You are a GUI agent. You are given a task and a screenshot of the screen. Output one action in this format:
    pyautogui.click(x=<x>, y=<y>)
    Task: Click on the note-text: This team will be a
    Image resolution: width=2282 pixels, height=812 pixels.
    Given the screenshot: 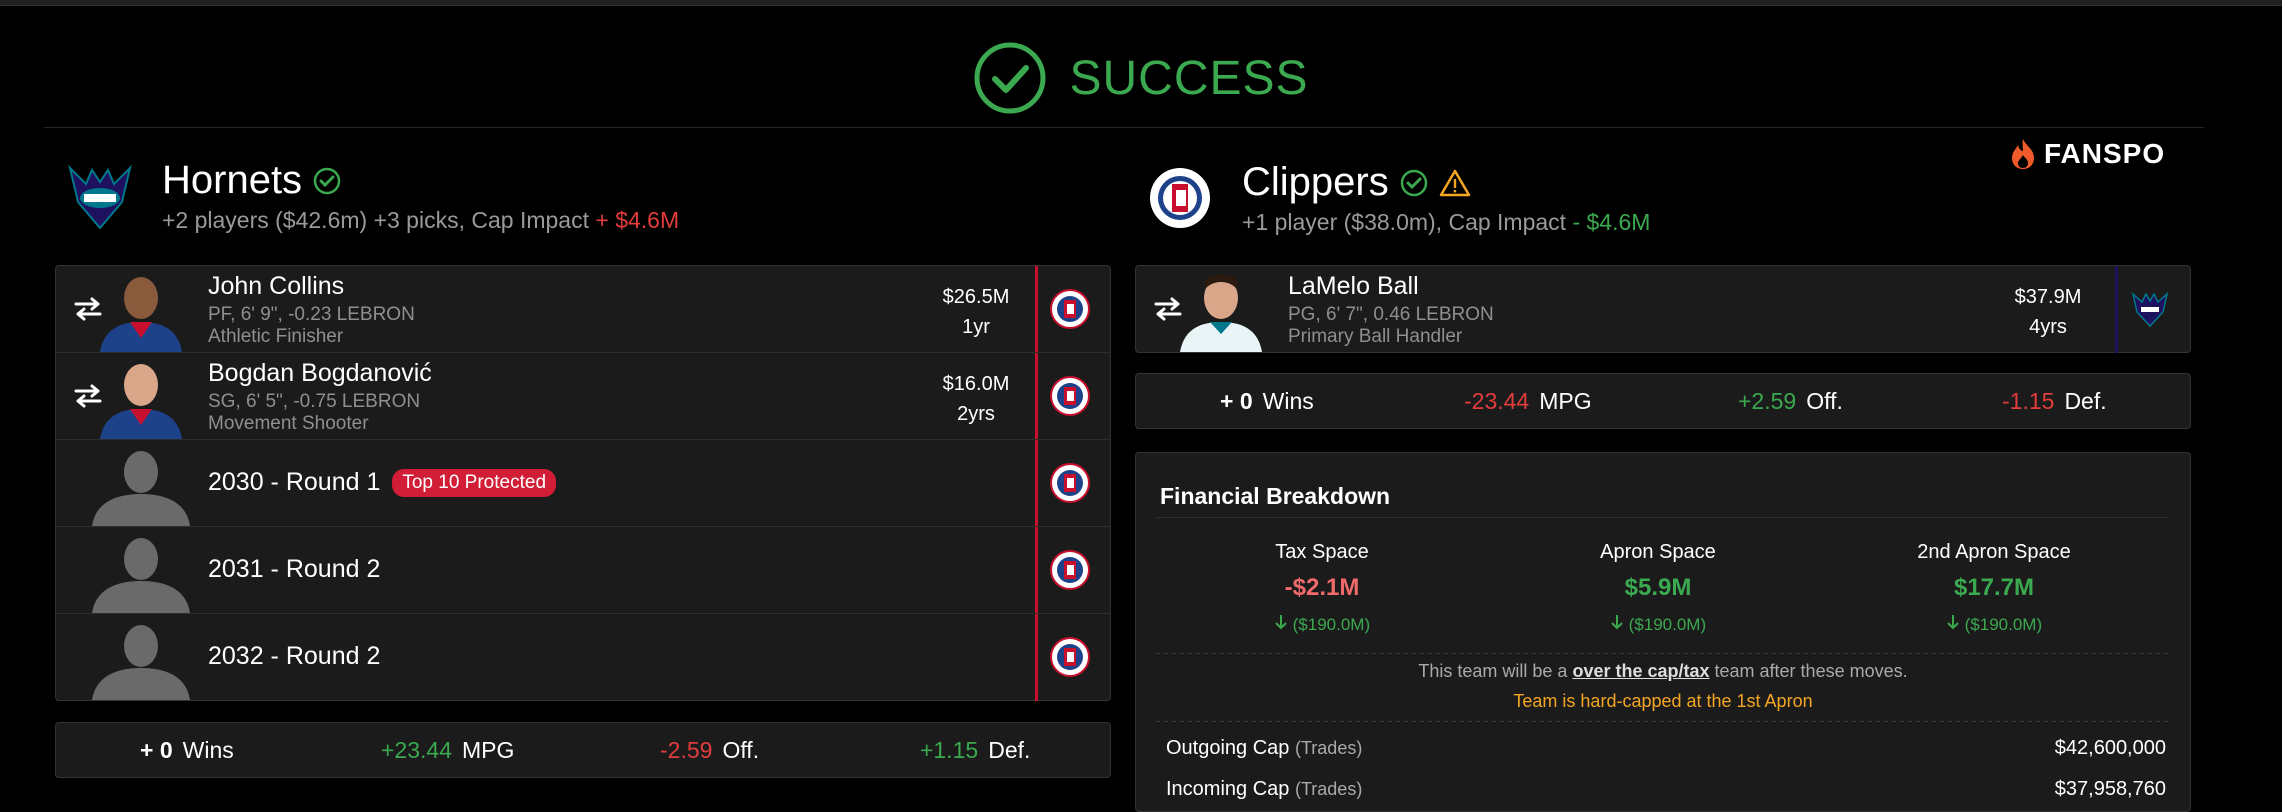 What is the action you would take?
    pyautogui.click(x=1495, y=671)
    